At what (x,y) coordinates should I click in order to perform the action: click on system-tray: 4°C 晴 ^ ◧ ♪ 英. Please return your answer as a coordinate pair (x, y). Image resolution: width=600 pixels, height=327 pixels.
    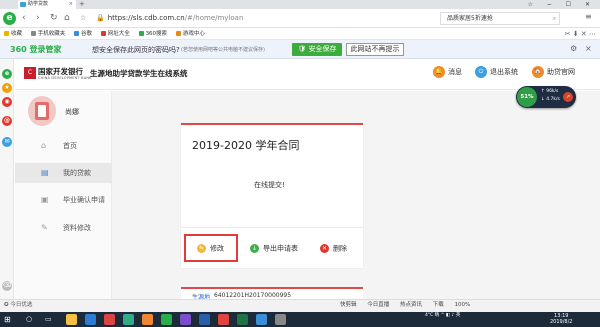
    Looking at the image, I should click on (442, 316).